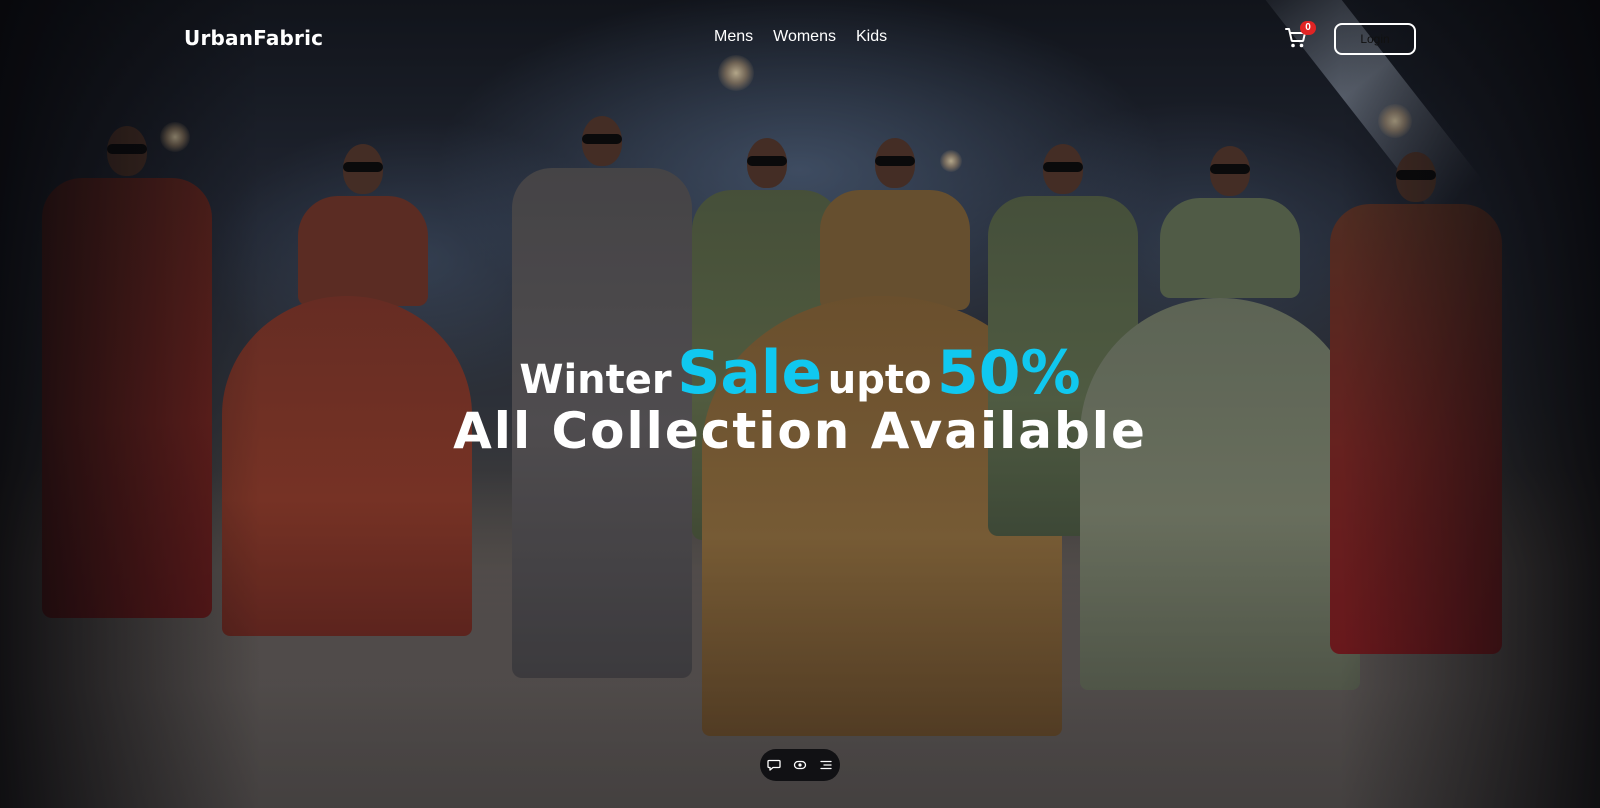 The image size is (1600, 808). I want to click on nav-links: Mens Womens Kids, so click(800, 37).